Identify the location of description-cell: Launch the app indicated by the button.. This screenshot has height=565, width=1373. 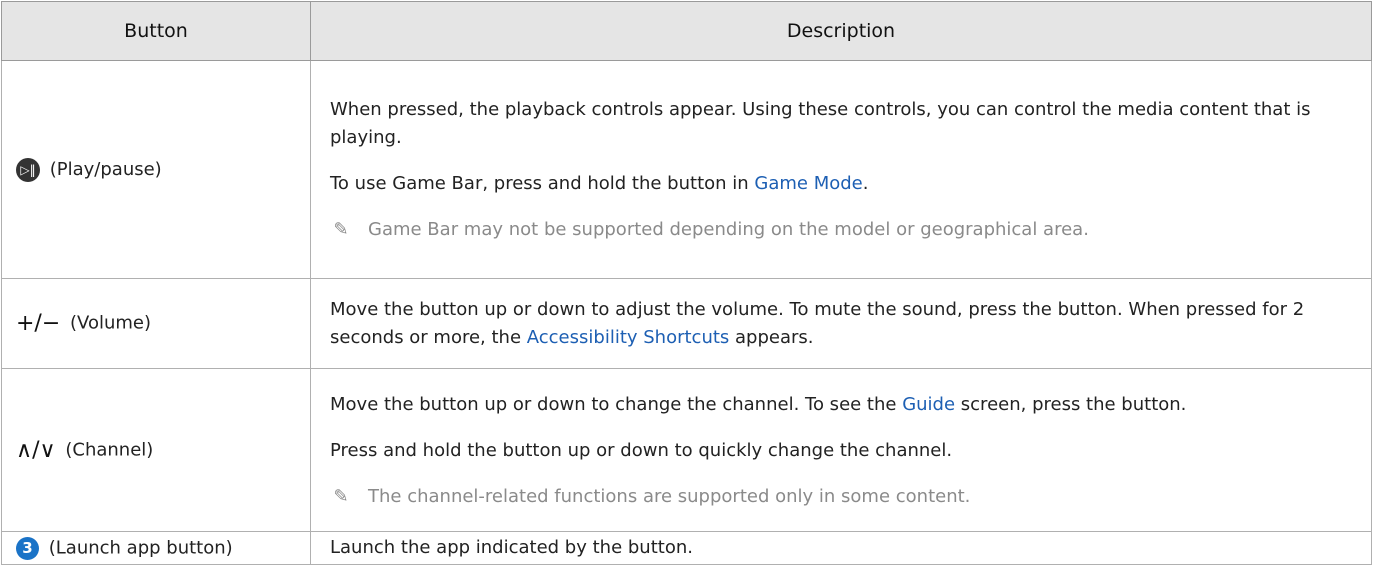
(841, 548).